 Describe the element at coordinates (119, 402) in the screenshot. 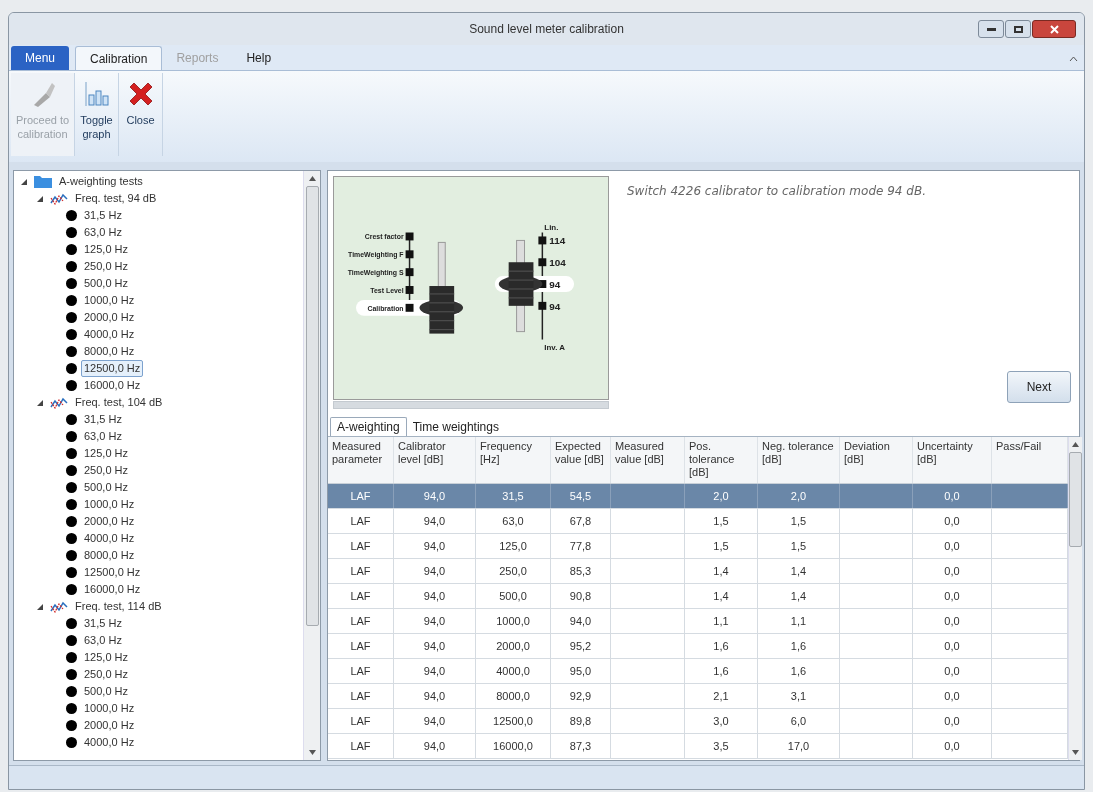

I see `tree-item: Freq. test, 104 dB` at that location.